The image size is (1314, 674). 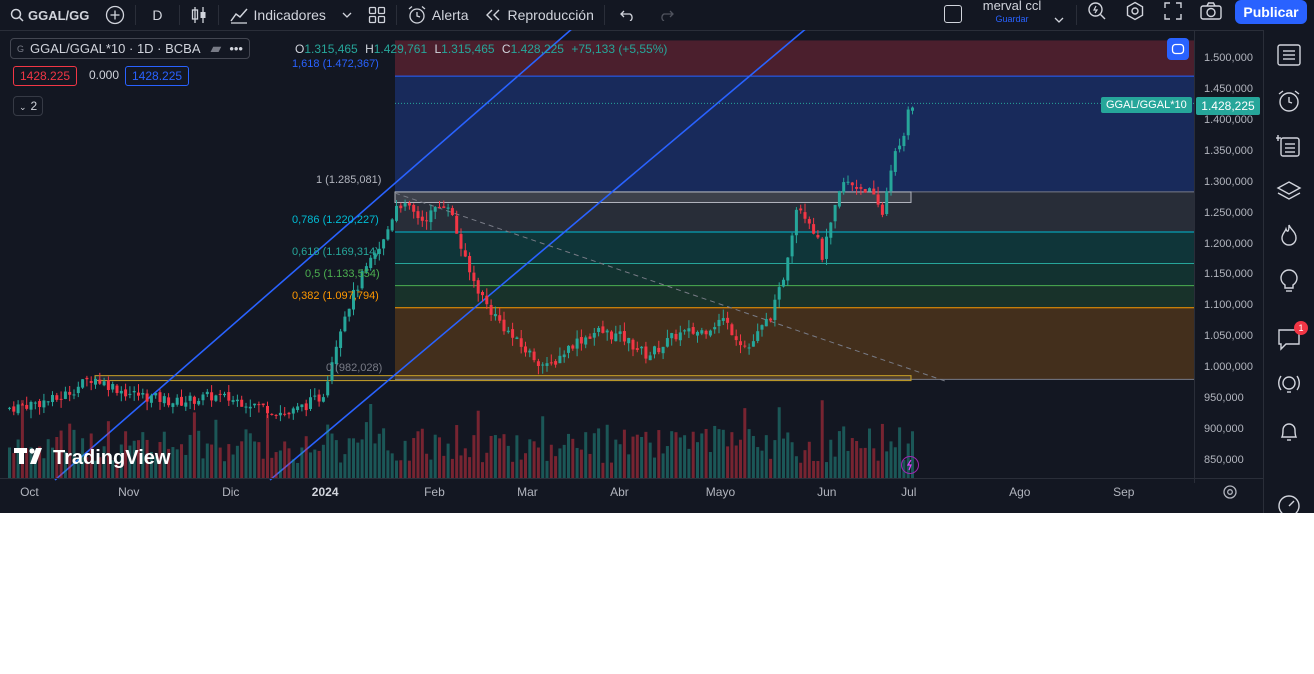 What do you see at coordinates (953, 14) in the screenshot?
I see `layout-checkbox` at bounding box center [953, 14].